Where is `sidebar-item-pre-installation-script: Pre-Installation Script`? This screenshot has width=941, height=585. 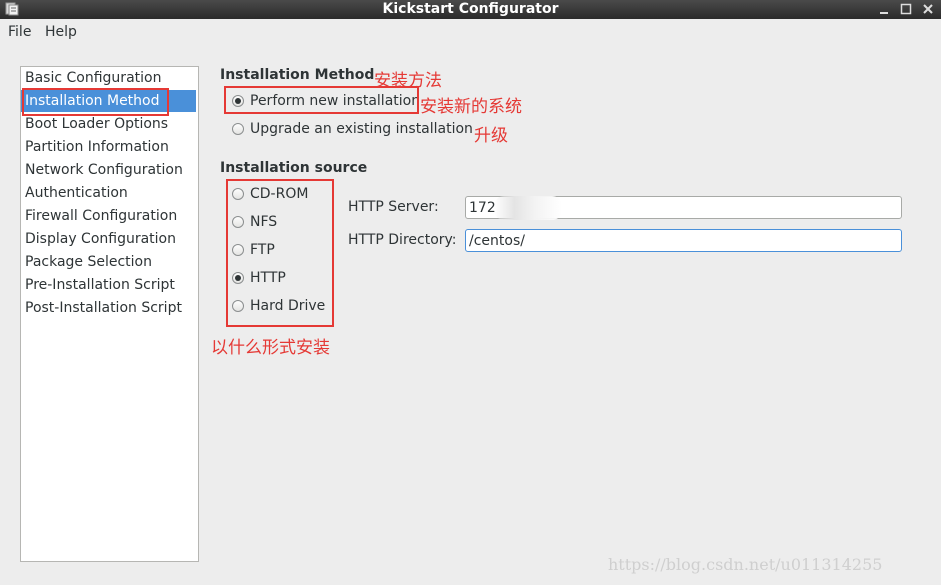 sidebar-item-pre-installation-script: Pre-Installation Script is located at coordinates (108, 285).